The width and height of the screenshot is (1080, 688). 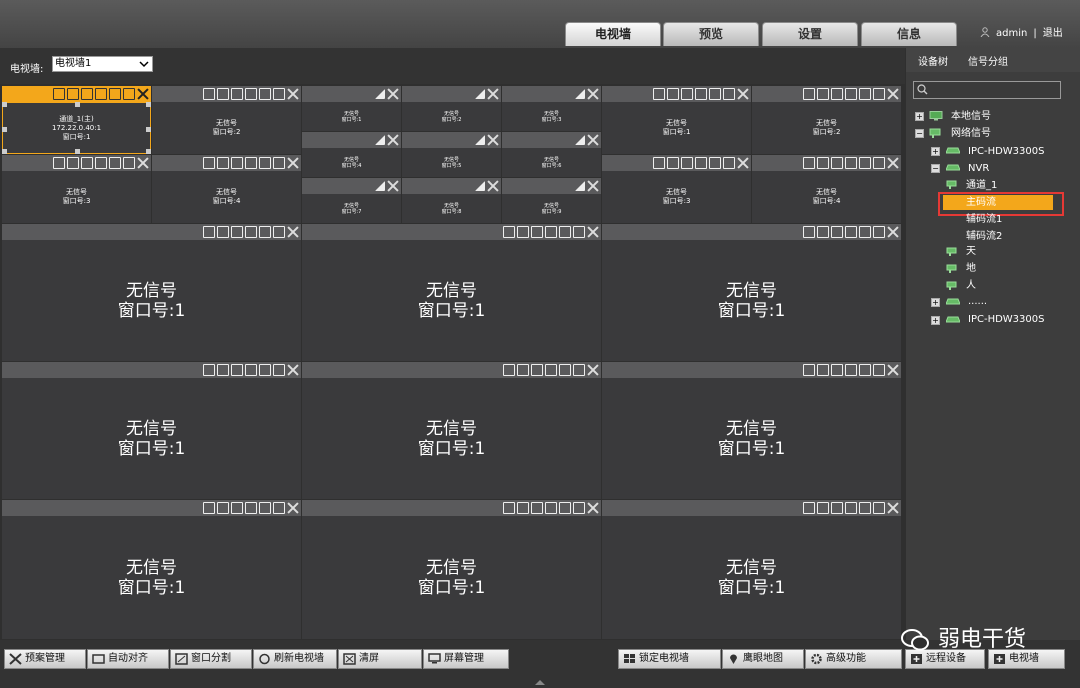 I want to click on tree-item-channel-tian: 天, so click(x=971, y=251).